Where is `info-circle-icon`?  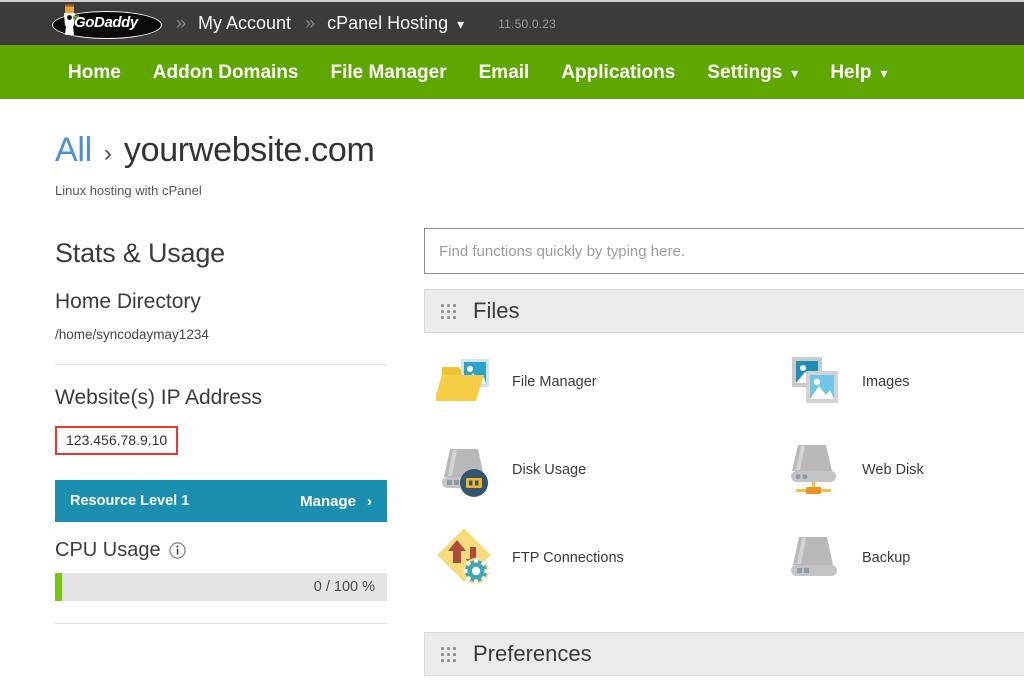
info-circle-icon is located at coordinates (177, 550).